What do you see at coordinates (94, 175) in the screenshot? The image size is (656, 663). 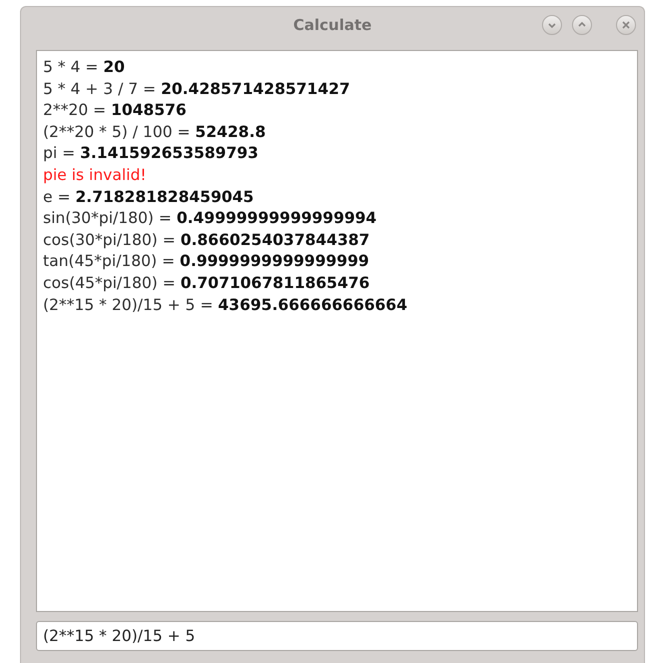 I see `error-message: pie is invalid!` at bounding box center [94, 175].